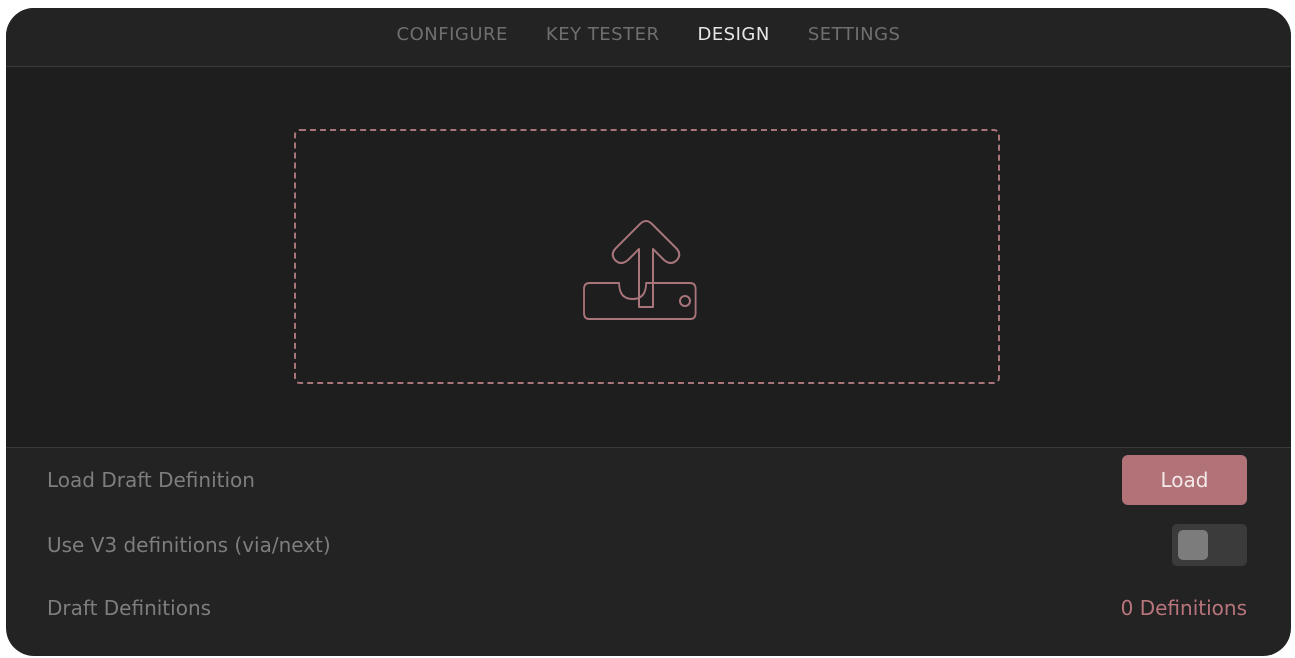 Image resolution: width=1295 pixels, height=658 pixels. I want to click on use-v3-row: Use V3 definitions (via/next), so click(648, 545).